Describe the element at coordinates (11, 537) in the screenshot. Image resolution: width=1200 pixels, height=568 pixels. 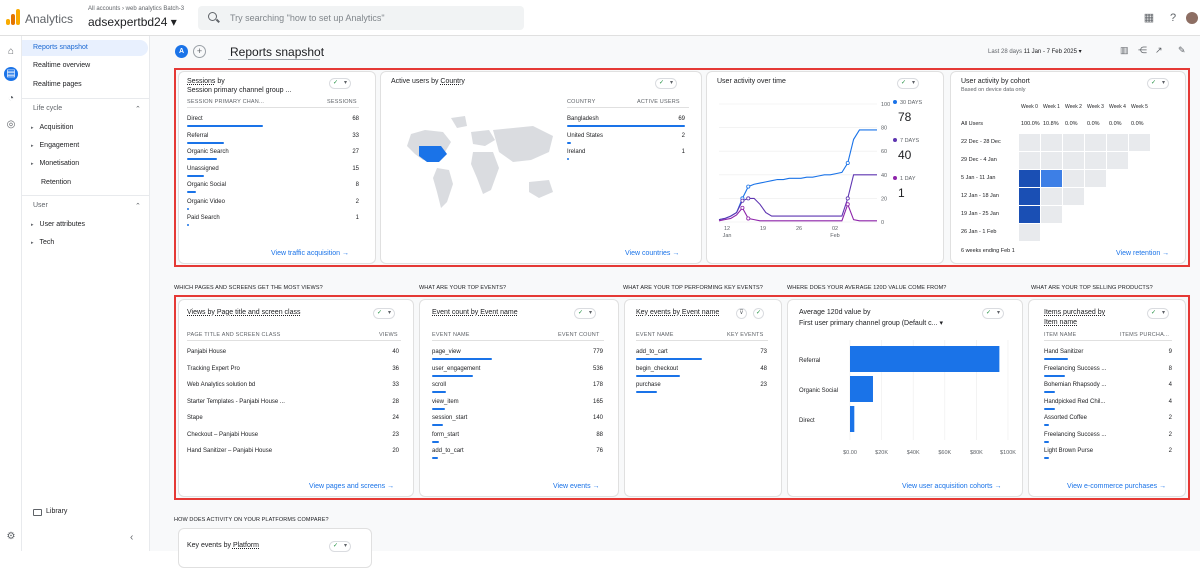
I see `settings-gear-icon: ⚙` at that location.